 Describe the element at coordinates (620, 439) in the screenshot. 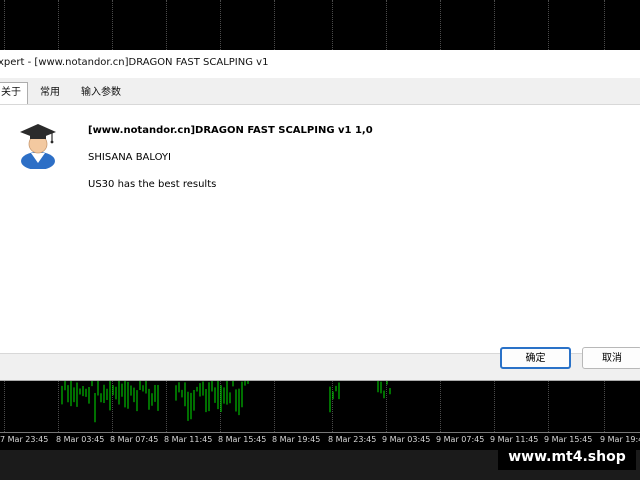

I see `time-tick-label: 9 Mar 19:45` at that location.